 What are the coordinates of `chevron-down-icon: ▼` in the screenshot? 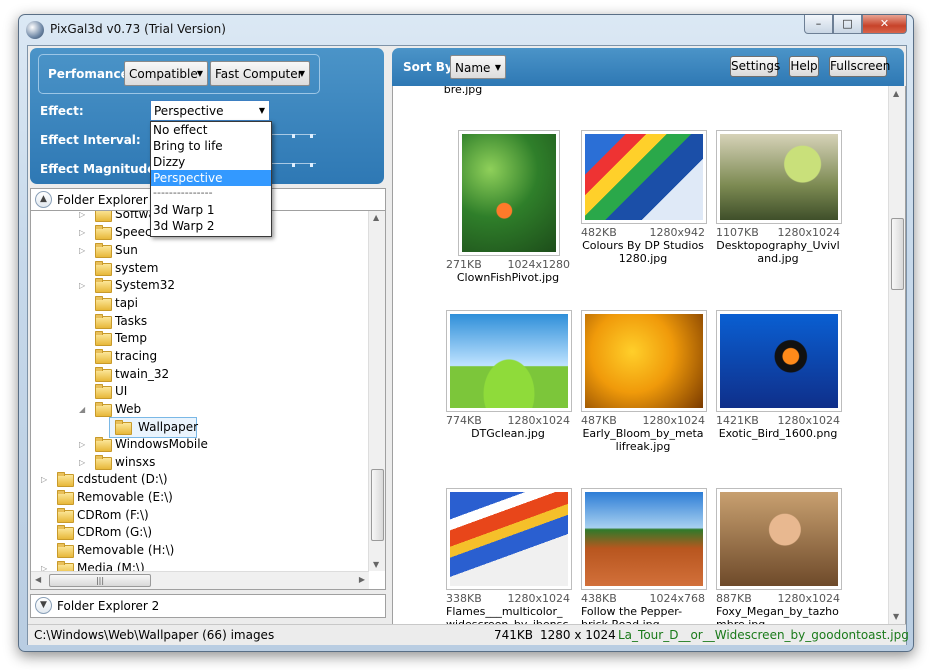 It's located at (199, 73).